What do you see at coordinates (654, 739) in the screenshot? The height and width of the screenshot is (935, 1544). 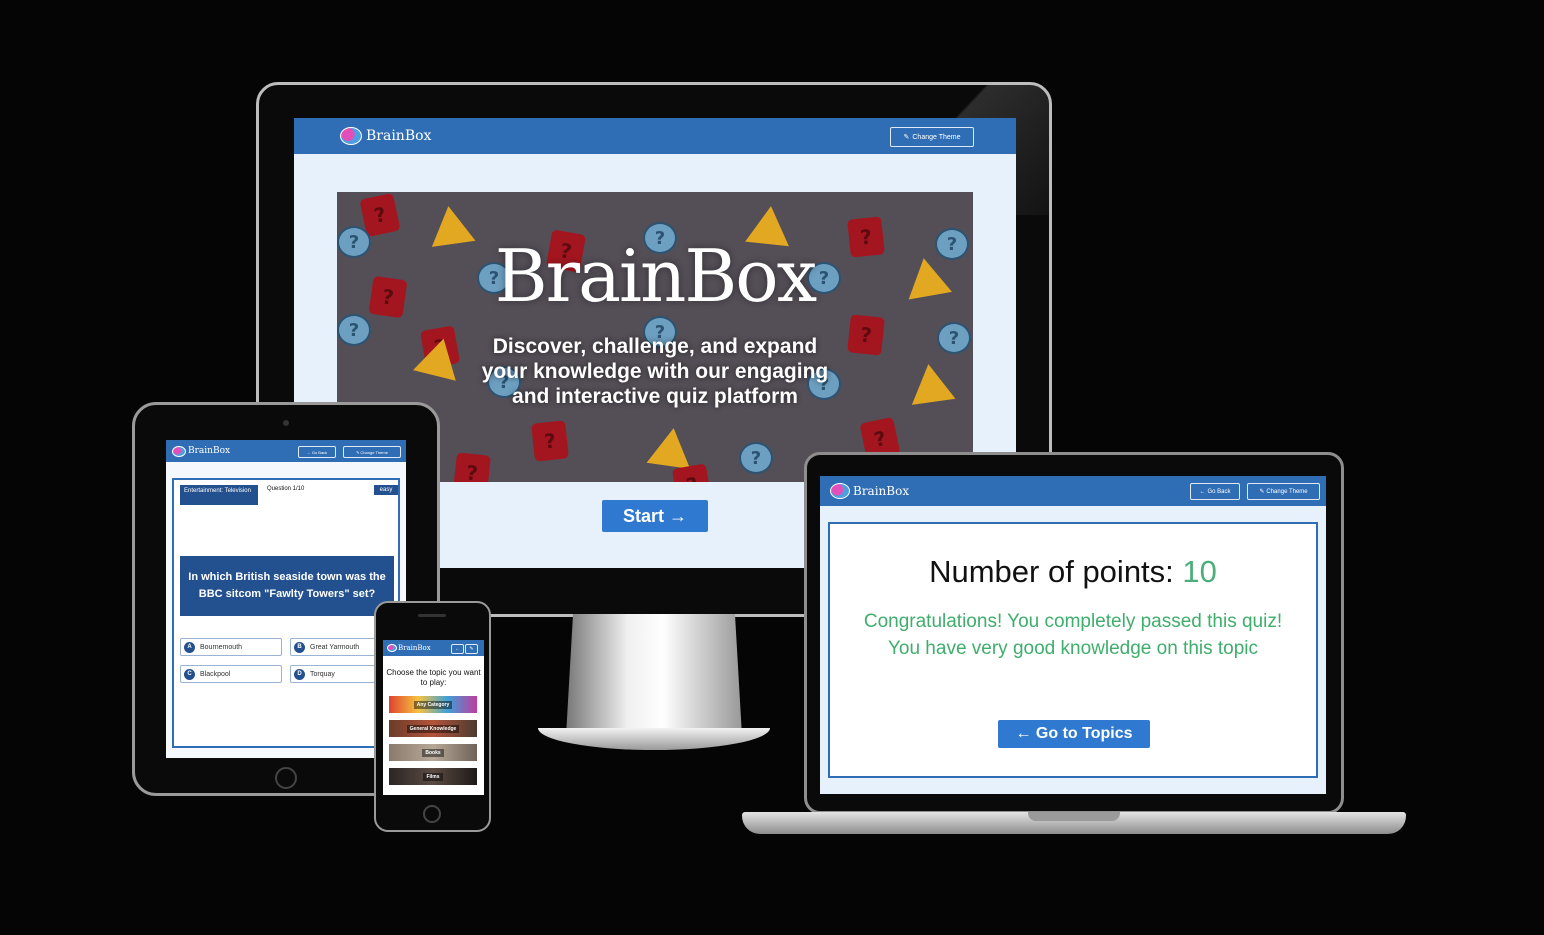 I see `monitor-stand-base` at bounding box center [654, 739].